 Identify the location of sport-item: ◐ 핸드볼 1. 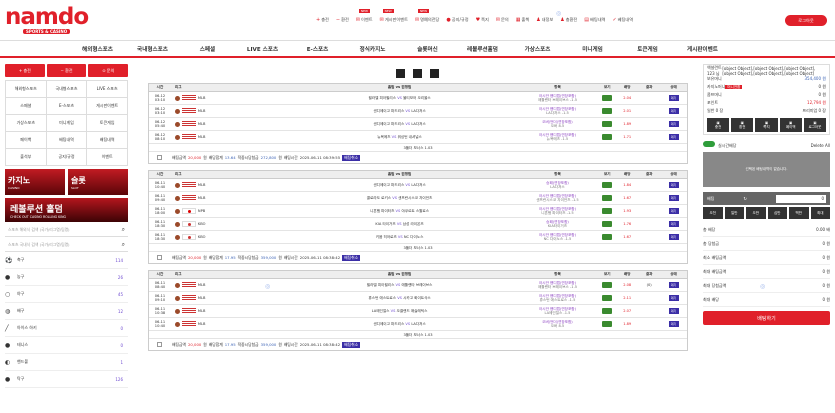
(66, 362).